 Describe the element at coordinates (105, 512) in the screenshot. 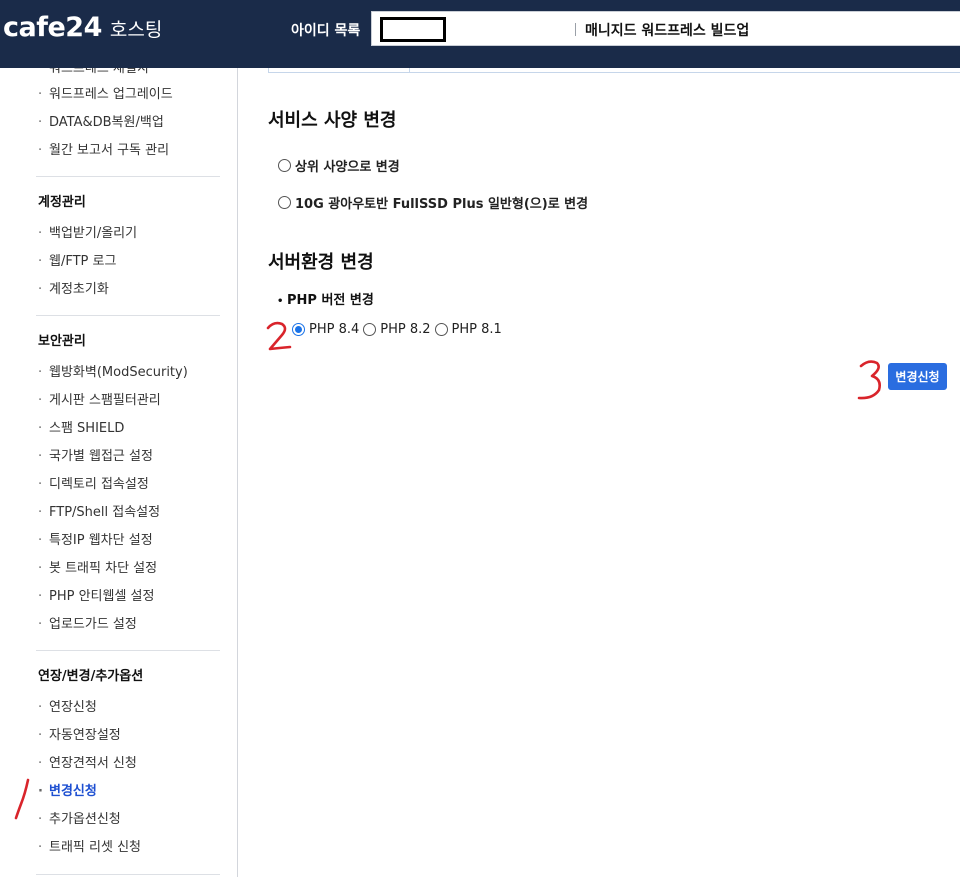

I see `sidebar-item-label: FTP/Shell 접속설정` at that location.